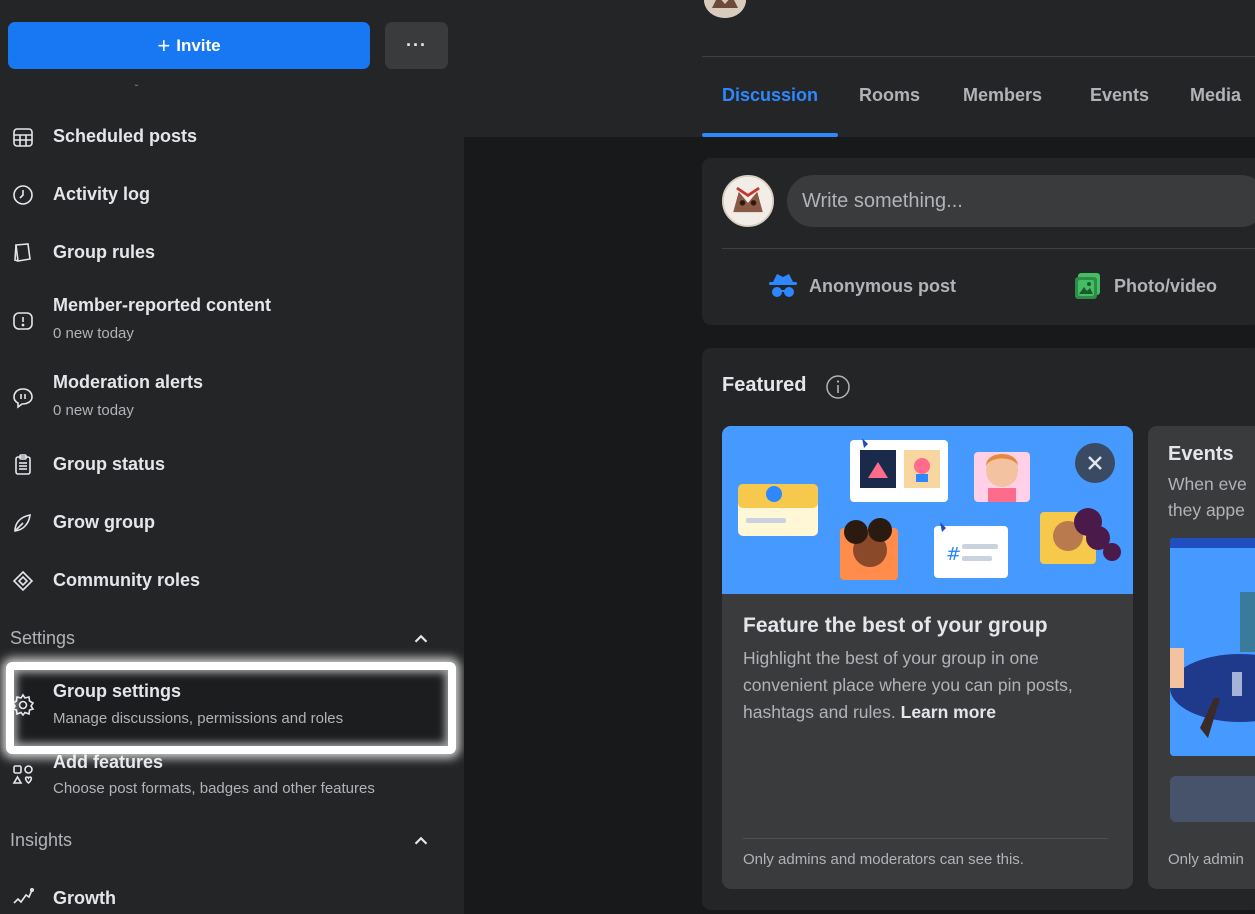 Image resolution: width=1255 pixels, height=914 pixels. I want to click on sidebar-item-label: Moderation alerts, so click(128, 382).